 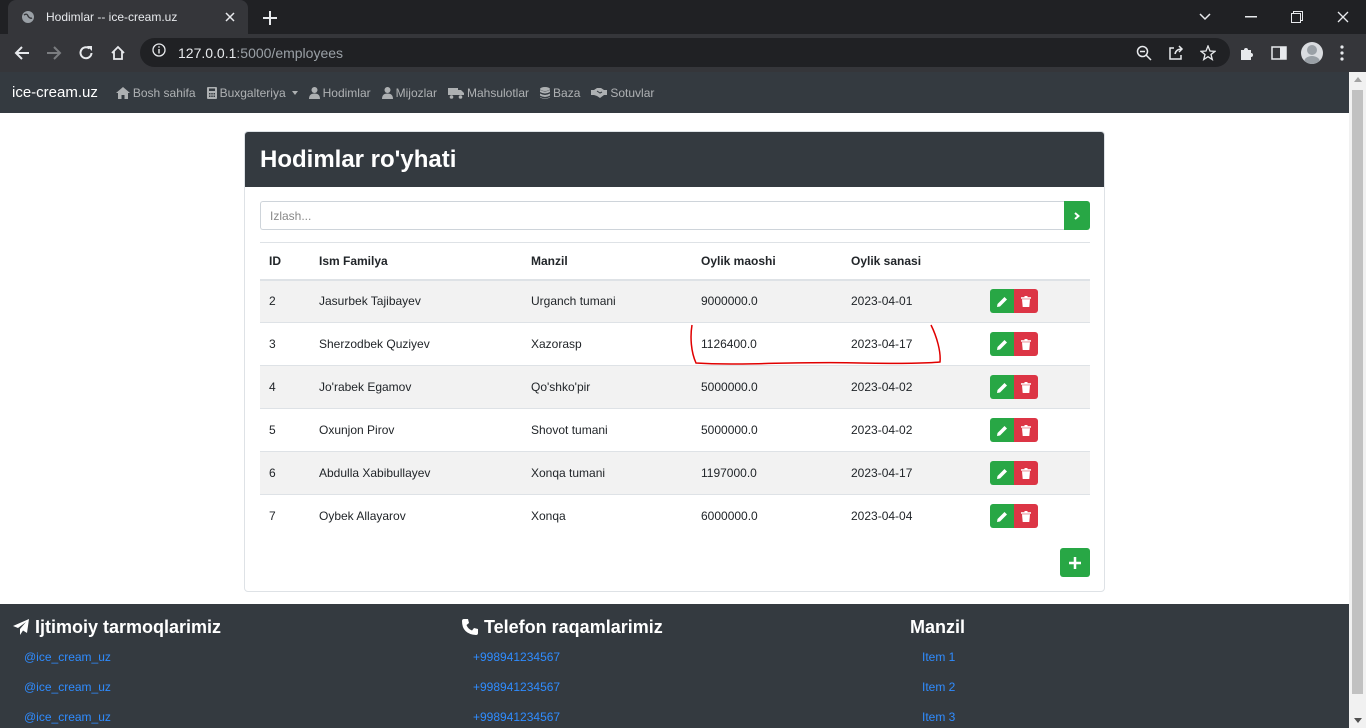 What do you see at coordinates (599, 92) in the screenshot?
I see `handshake-icon` at bounding box center [599, 92].